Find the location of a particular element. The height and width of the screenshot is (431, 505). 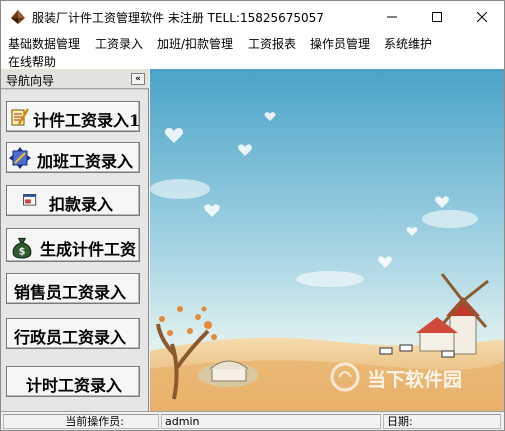

menu-wage-entry: 工资录入 is located at coordinates (119, 43).